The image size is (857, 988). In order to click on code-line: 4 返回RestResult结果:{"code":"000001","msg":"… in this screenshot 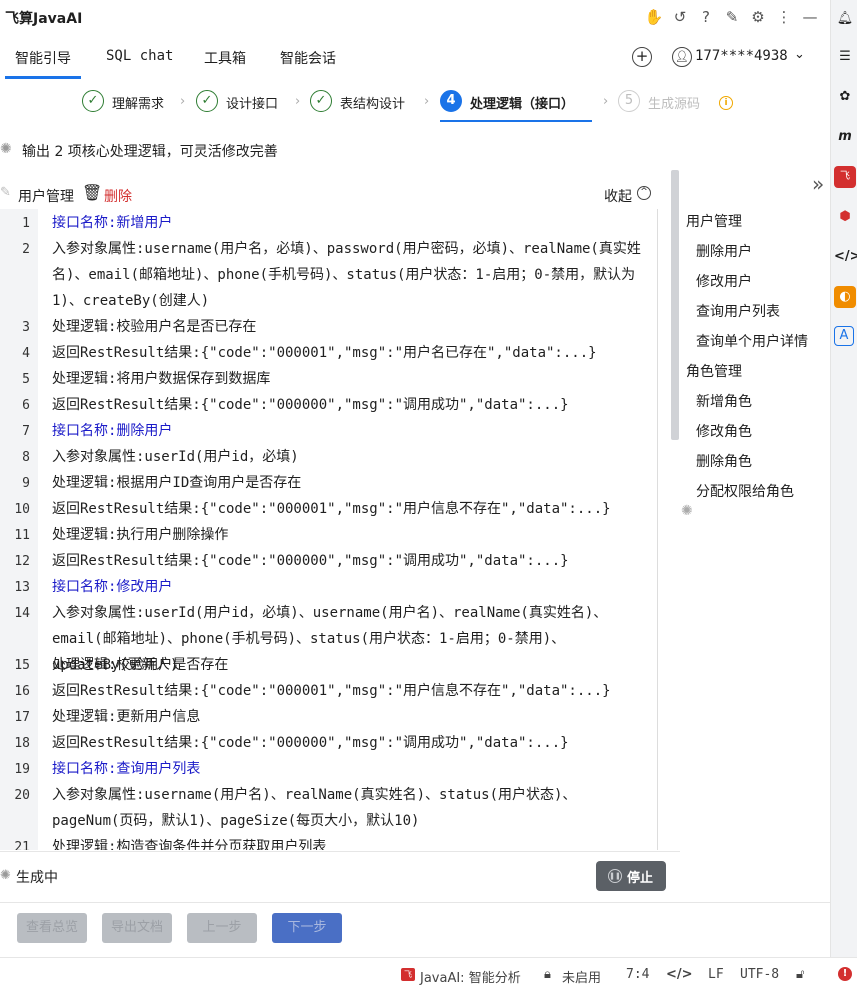, I will do `click(328, 353)`.